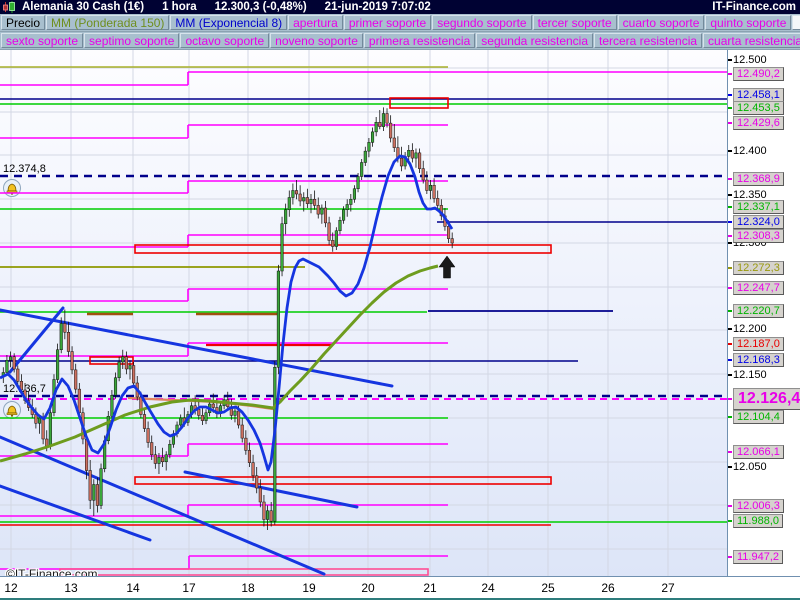 This screenshot has height=600, width=800. Describe the element at coordinates (756, 521) in the screenshot. I see `level-price-label: 11.988,0` at that location.